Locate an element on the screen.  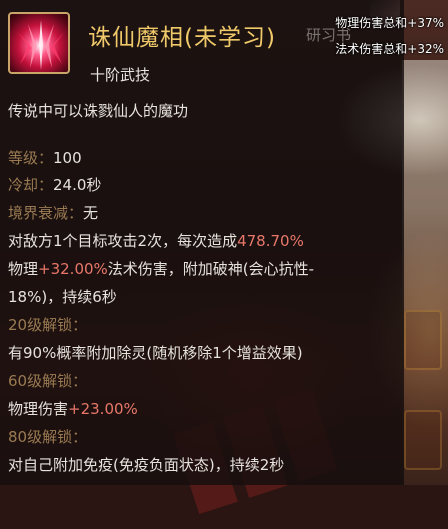
level-row: 等级：100 is located at coordinates (45, 158).